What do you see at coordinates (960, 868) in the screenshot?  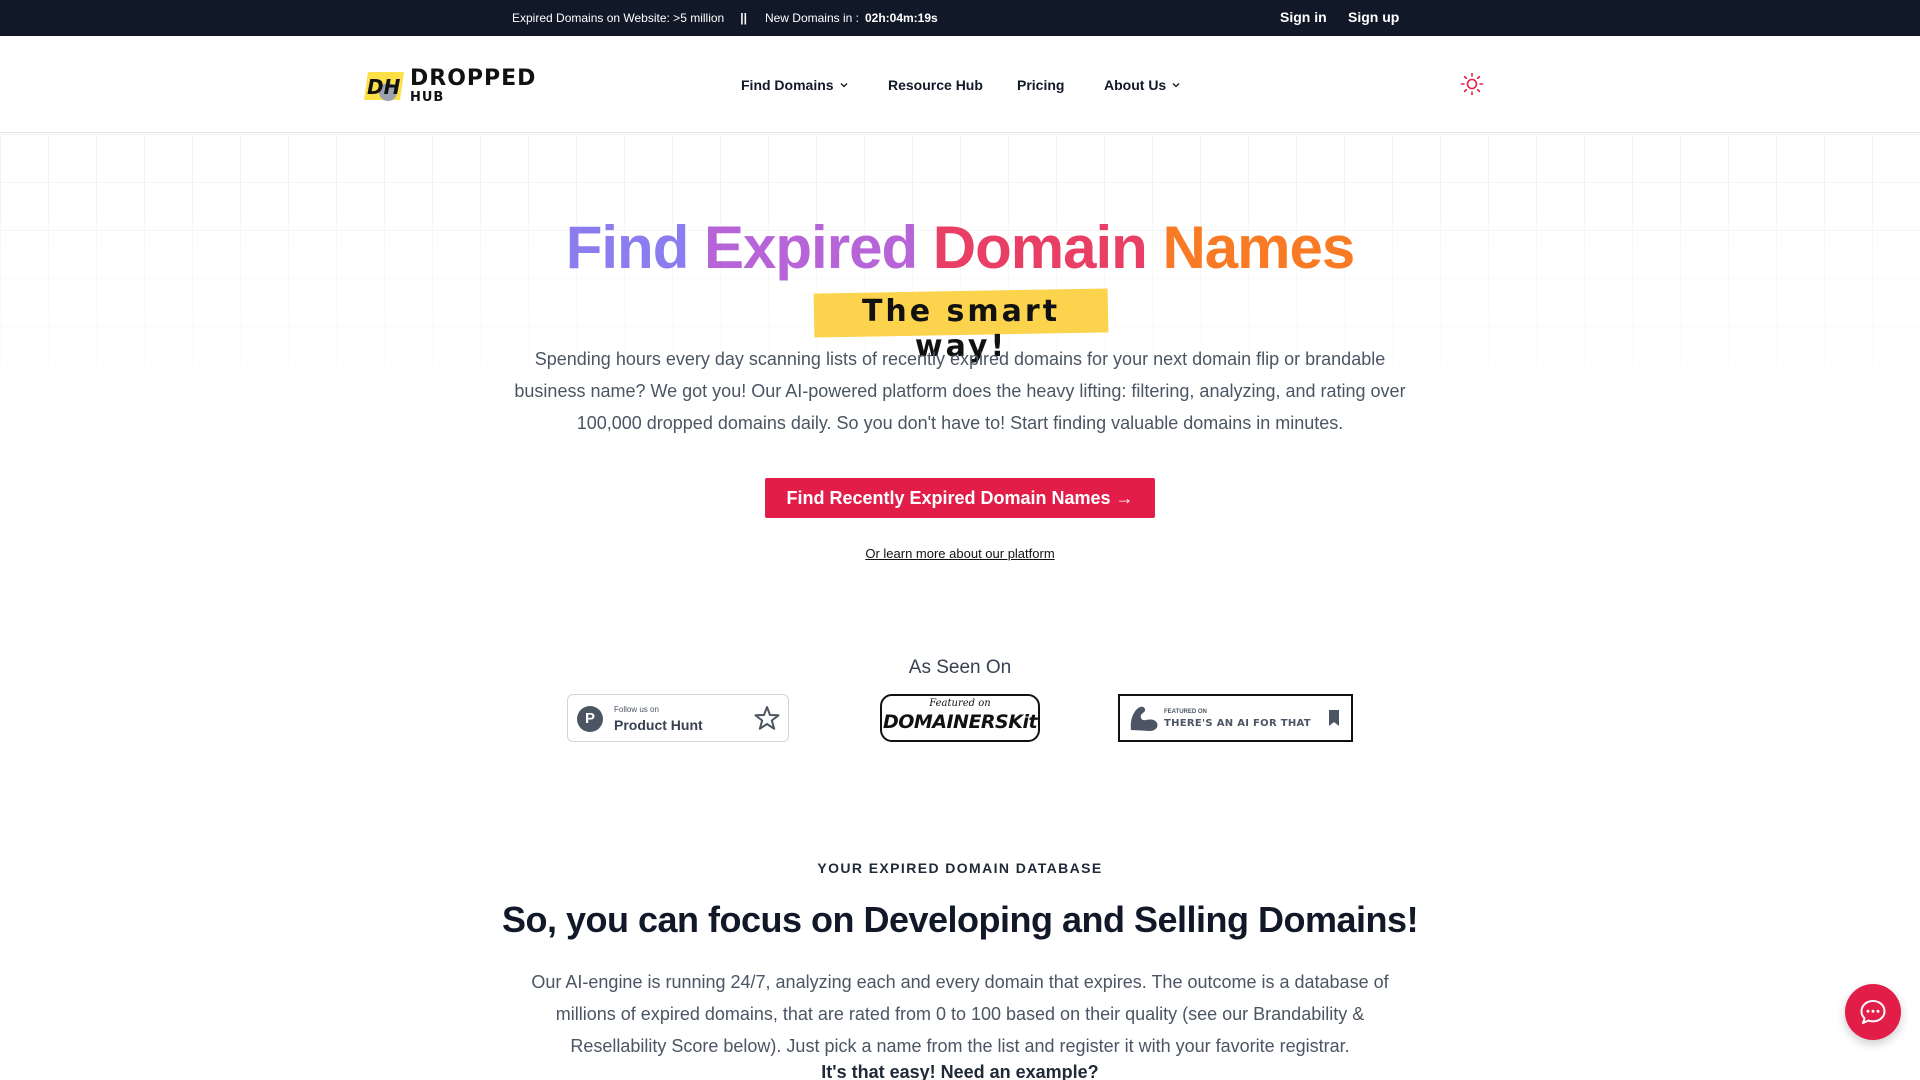 I see `section-eyebrow: YOUR EXPIRED DOMAIN DATABASE` at bounding box center [960, 868].